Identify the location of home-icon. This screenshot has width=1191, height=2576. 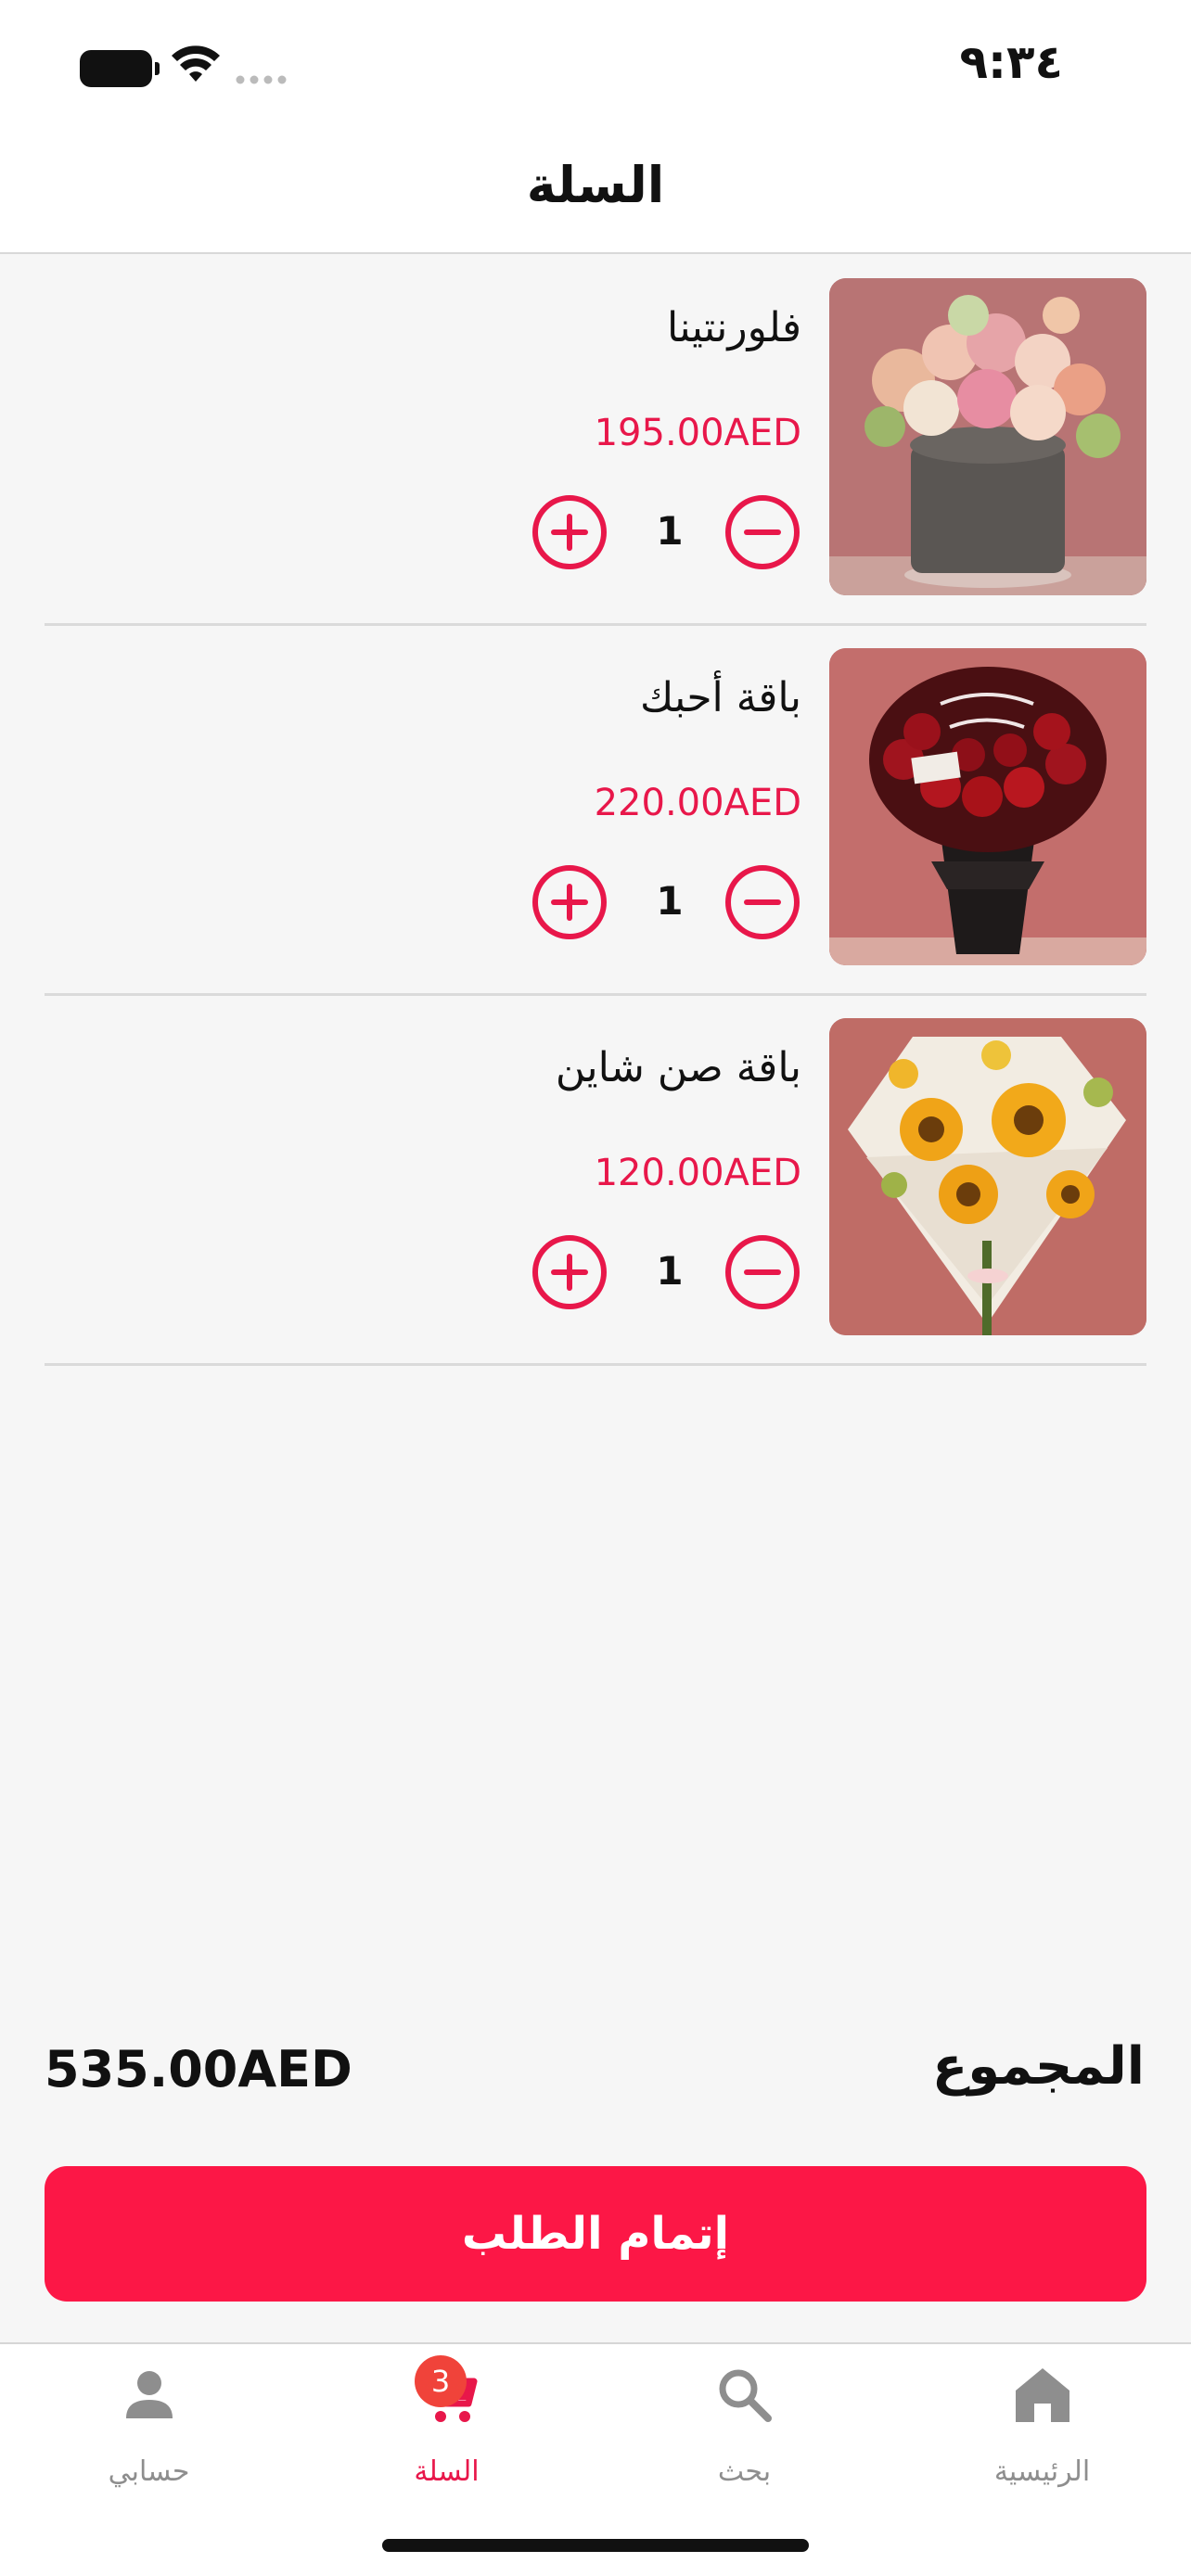
(1042, 2395).